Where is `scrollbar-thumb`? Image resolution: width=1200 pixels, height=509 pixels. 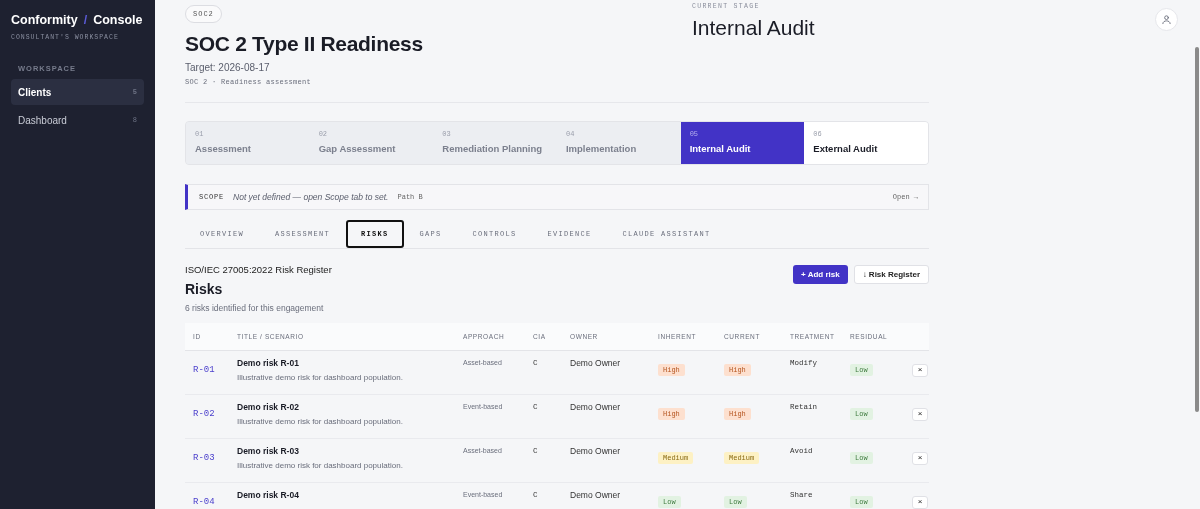 scrollbar-thumb is located at coordinates (1197, 229).